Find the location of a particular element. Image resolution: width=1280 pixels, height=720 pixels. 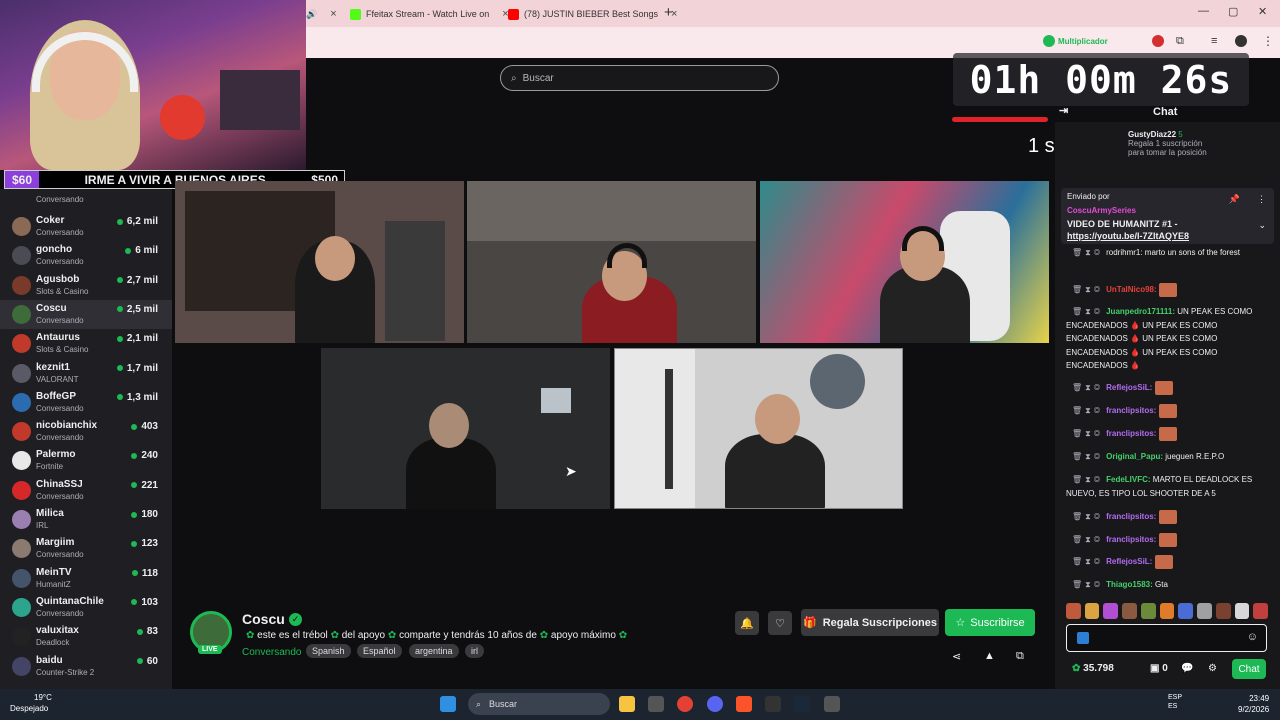

streamer-name: Coscu is located at coordinates (263, 619).